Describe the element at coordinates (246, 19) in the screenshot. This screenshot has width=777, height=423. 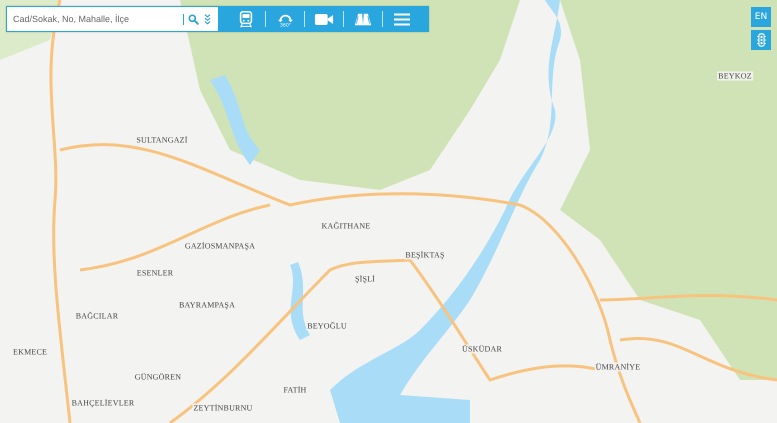
I see `train-icon` at that location.